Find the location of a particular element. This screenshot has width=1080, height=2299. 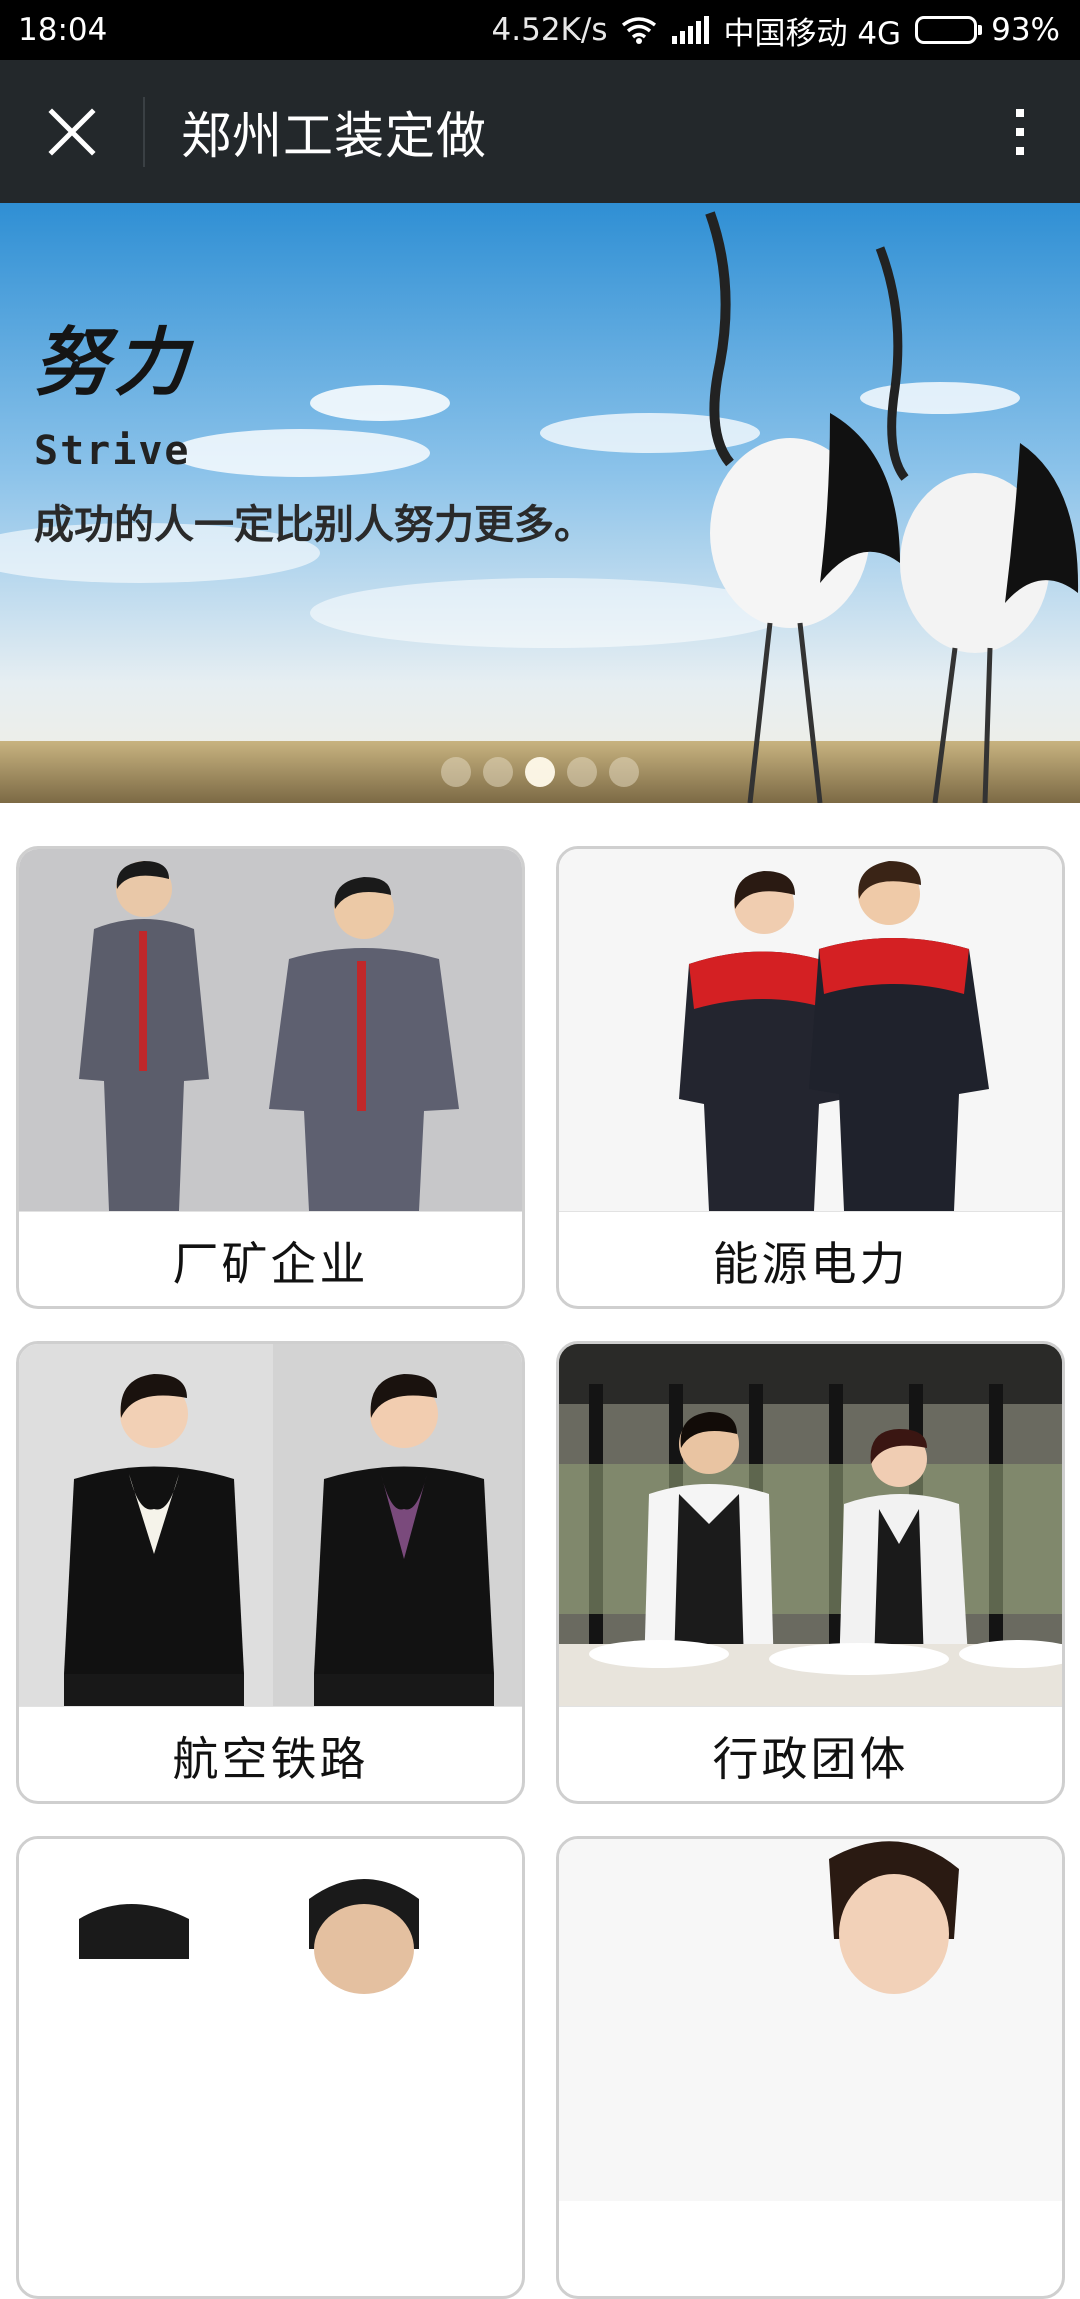

category-label: 行政团体 is located at coordinates (810, 1753).